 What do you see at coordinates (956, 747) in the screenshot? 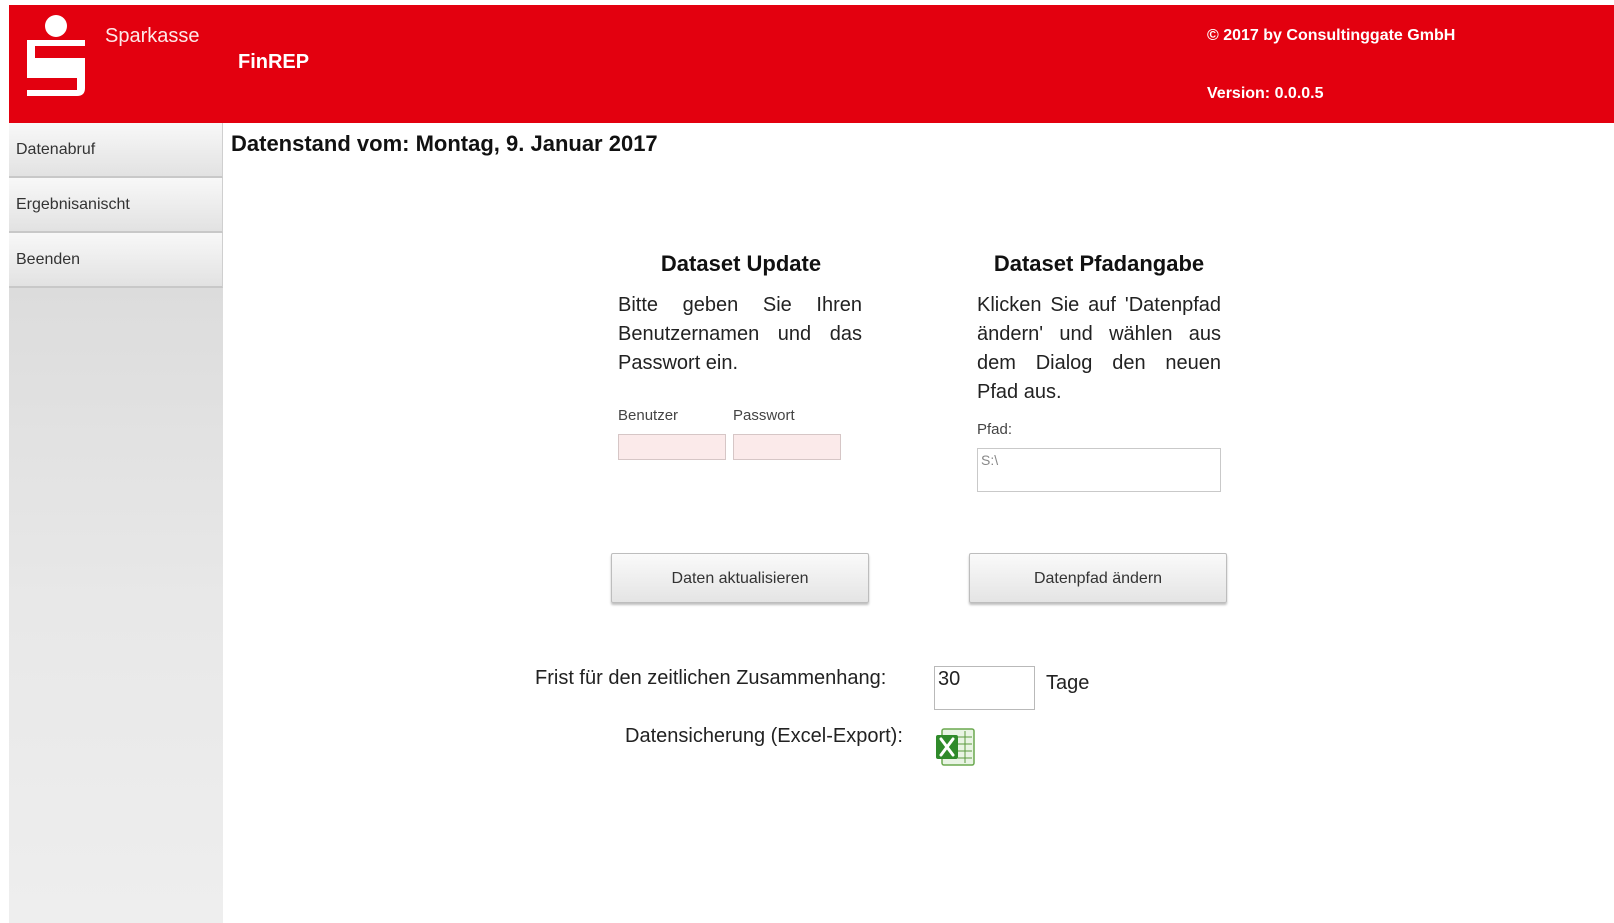
I see `excel-icon` at bounding box center [956, 747].